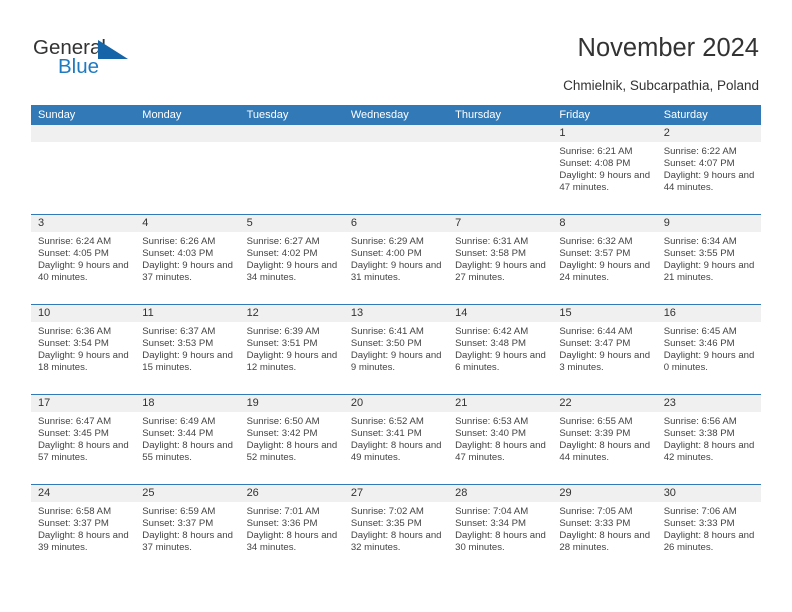 The height and width of the screenshot is (612, 792). What do you see at coordinates (387, 331) in the screenshot?
I see `sunrise-text: Sunrise: 6:41 AM` at bounding box center [387, 331].